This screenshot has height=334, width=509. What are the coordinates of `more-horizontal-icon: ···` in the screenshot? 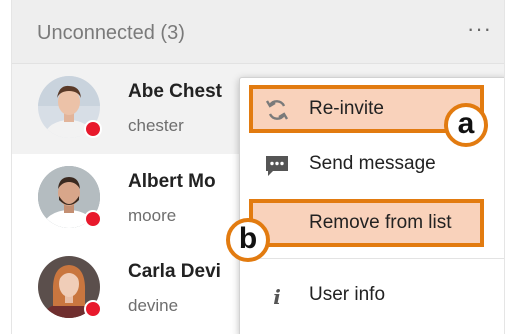 It's located at (479, 29).